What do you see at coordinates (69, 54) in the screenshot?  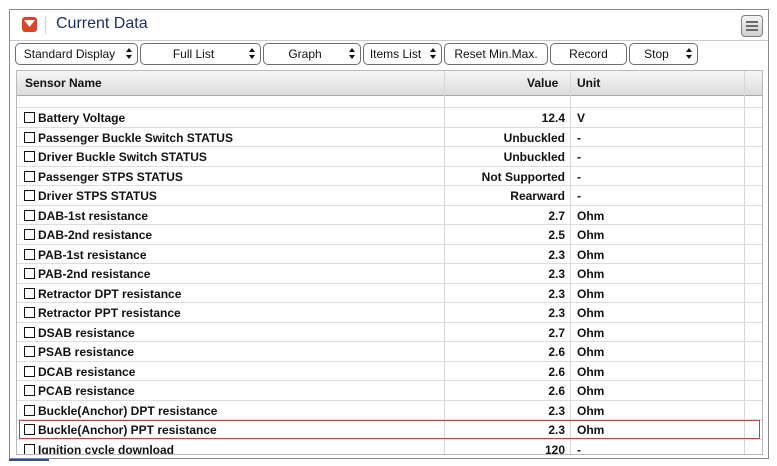 I see `standard-display-label: Standard Display` at bounding box center [69, 54].